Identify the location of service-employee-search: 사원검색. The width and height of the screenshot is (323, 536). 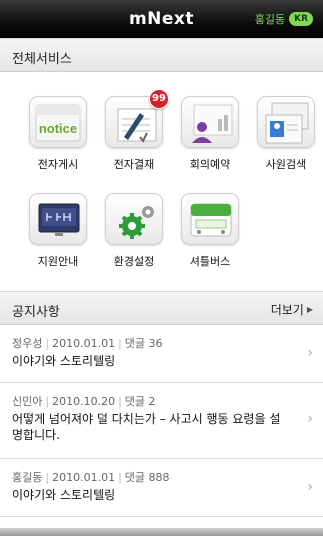
(285, 134).